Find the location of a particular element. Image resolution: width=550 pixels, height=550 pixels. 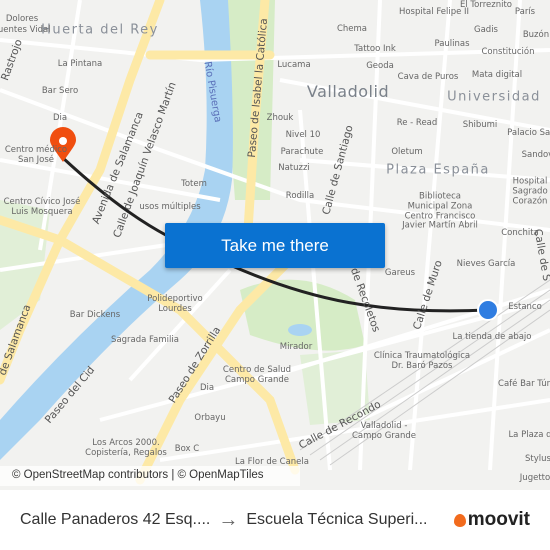

poi-label: Lucama is located at coordinates (294, 65).